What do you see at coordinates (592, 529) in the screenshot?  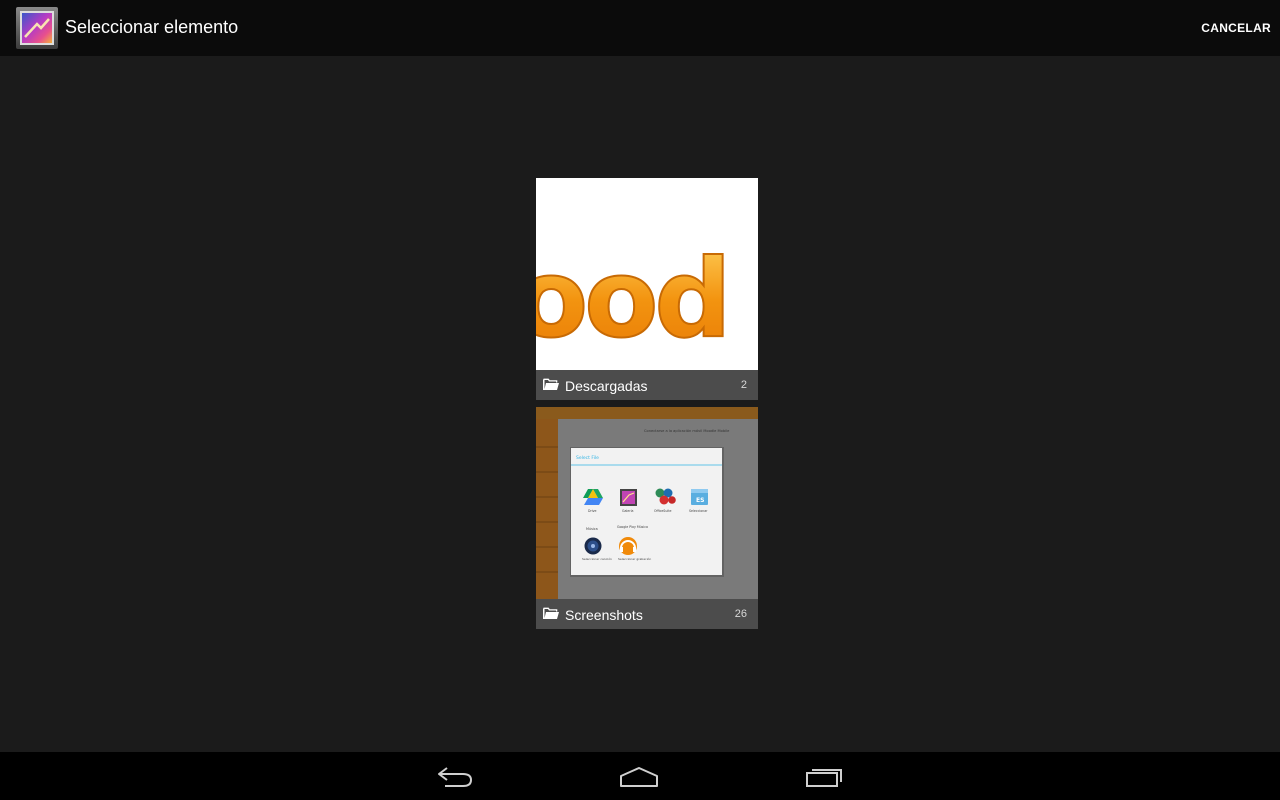 I see `app-top-label: Música` at bounding box center [592, 529].